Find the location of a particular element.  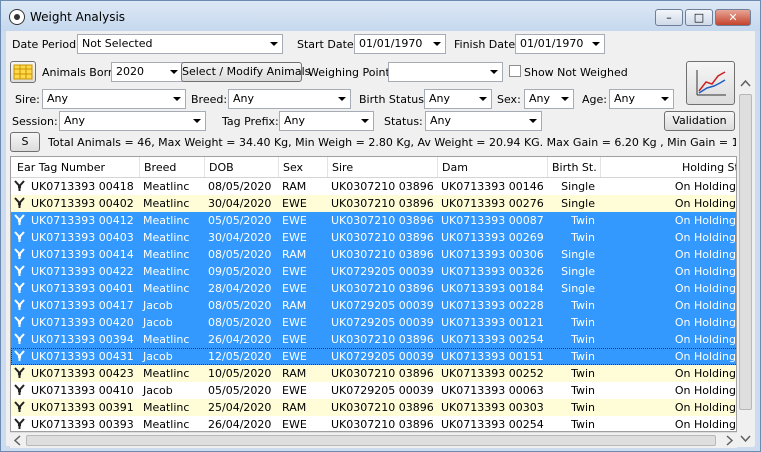

horizontal-scroll-thumb is located at coordinates (371, 440).